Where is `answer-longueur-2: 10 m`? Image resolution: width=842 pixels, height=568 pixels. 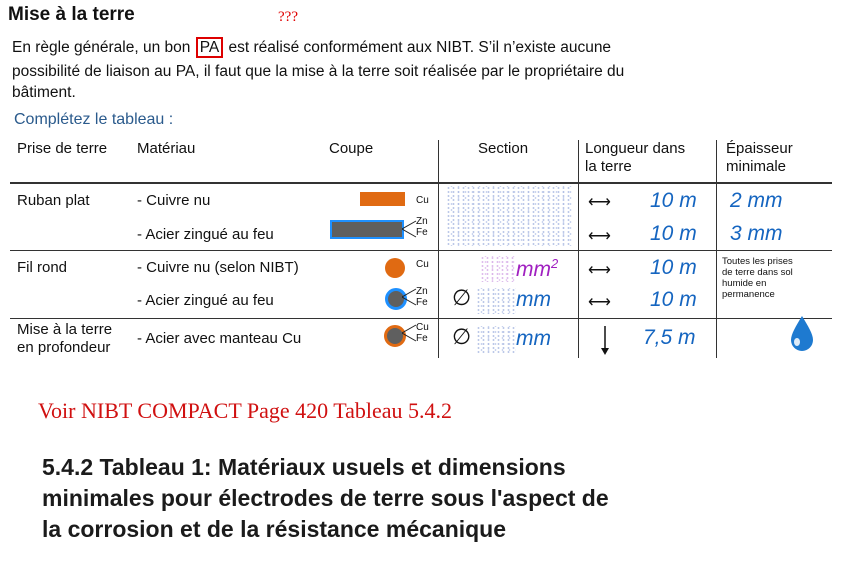 answer-longueur-2: 10 m is located at coordinates (673, 233).